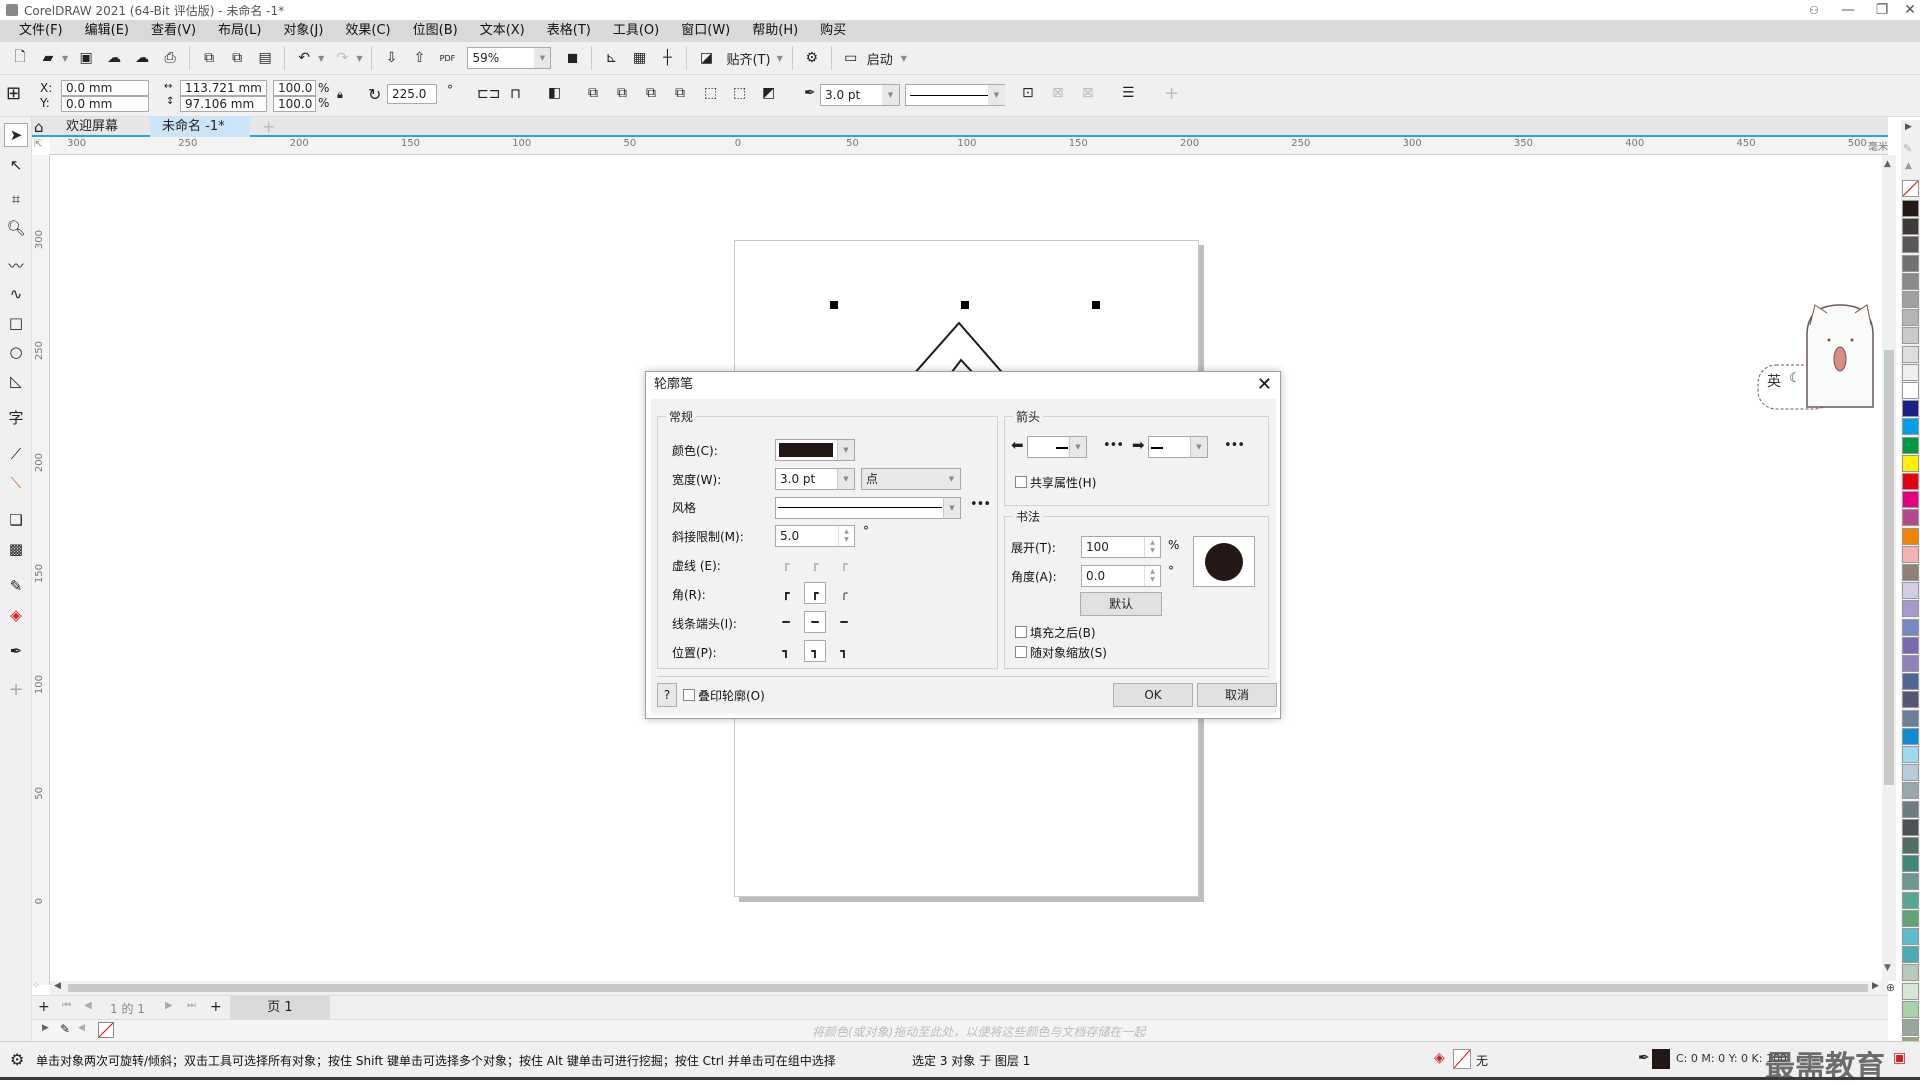 This screenshot has width=1920, height=1086. Describe the element at coordinates (951, 479) in the screenshot. I see `width-unit-dropdown-arrow: ▼` at that location.